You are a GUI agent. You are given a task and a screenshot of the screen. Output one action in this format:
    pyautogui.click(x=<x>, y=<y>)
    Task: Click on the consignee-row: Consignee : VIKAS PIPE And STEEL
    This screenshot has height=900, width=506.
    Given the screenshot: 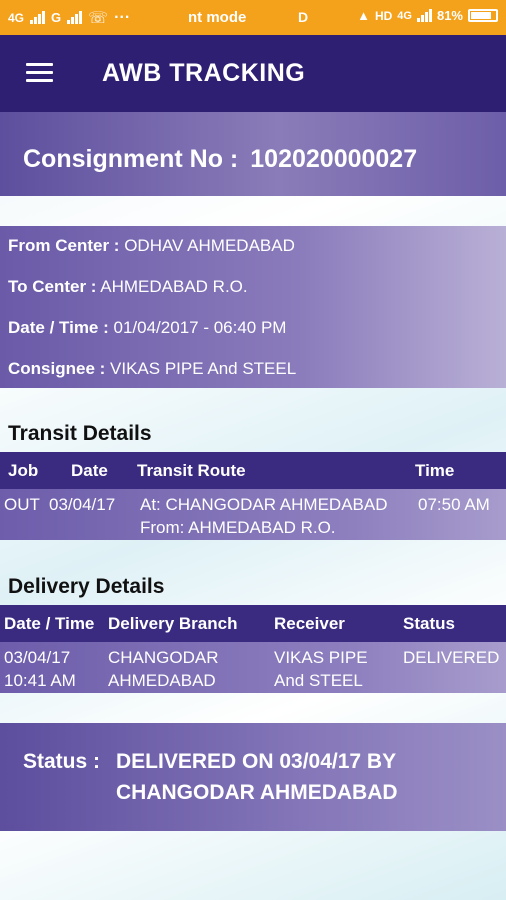 What is the action you would take?
    pyautogui.click(x=152, y=369)
    